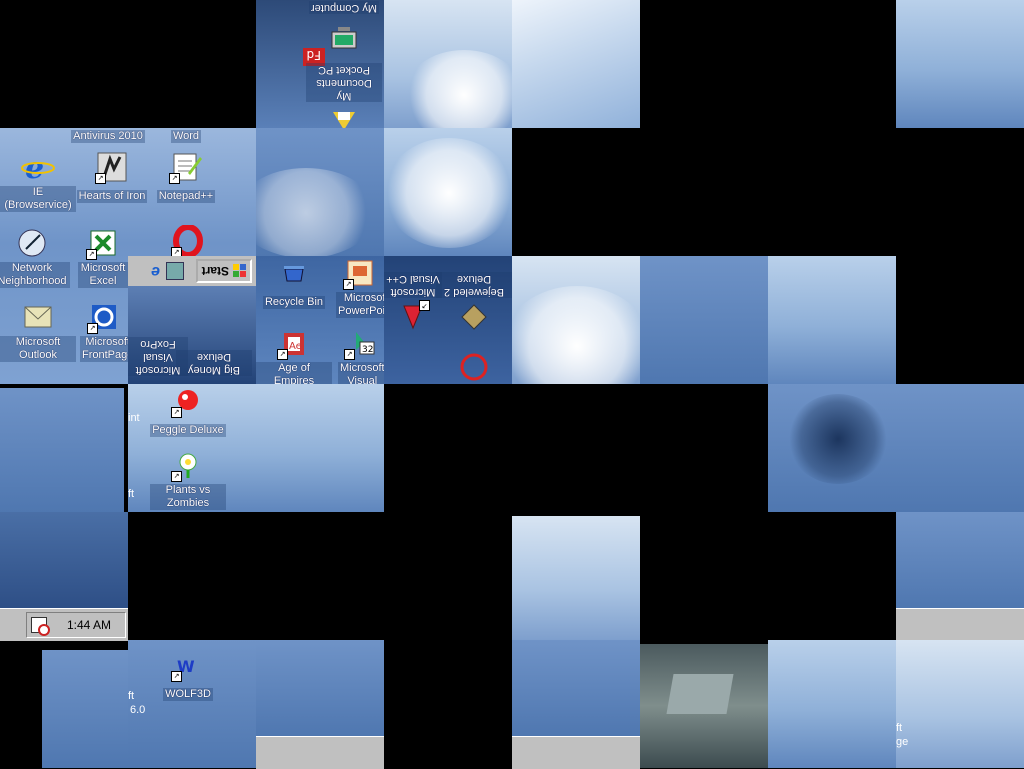 The height and width of the screenshot is (769, 1024). I want to click on scheduler-icon, so click(40, 626).